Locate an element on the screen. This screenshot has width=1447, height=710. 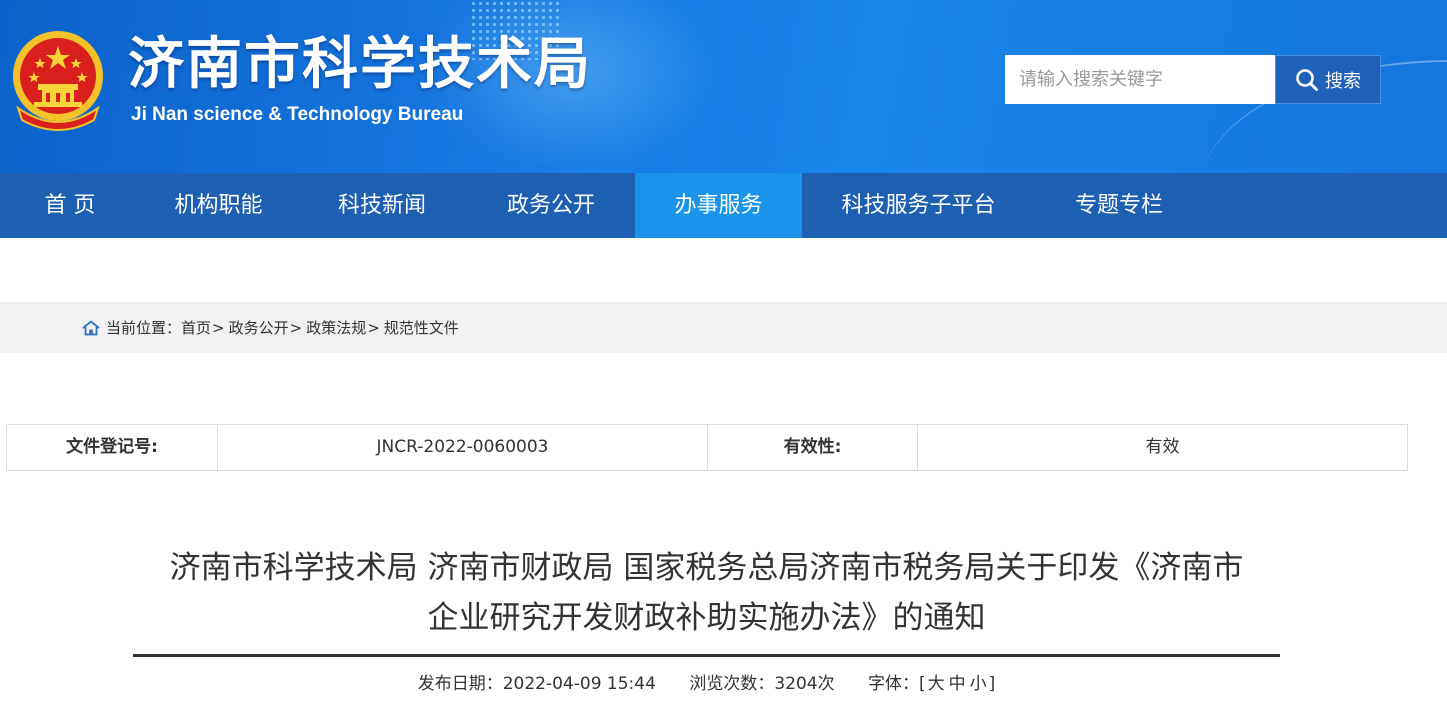
search-button: 搜索 is located at coordinates (1328, 79).